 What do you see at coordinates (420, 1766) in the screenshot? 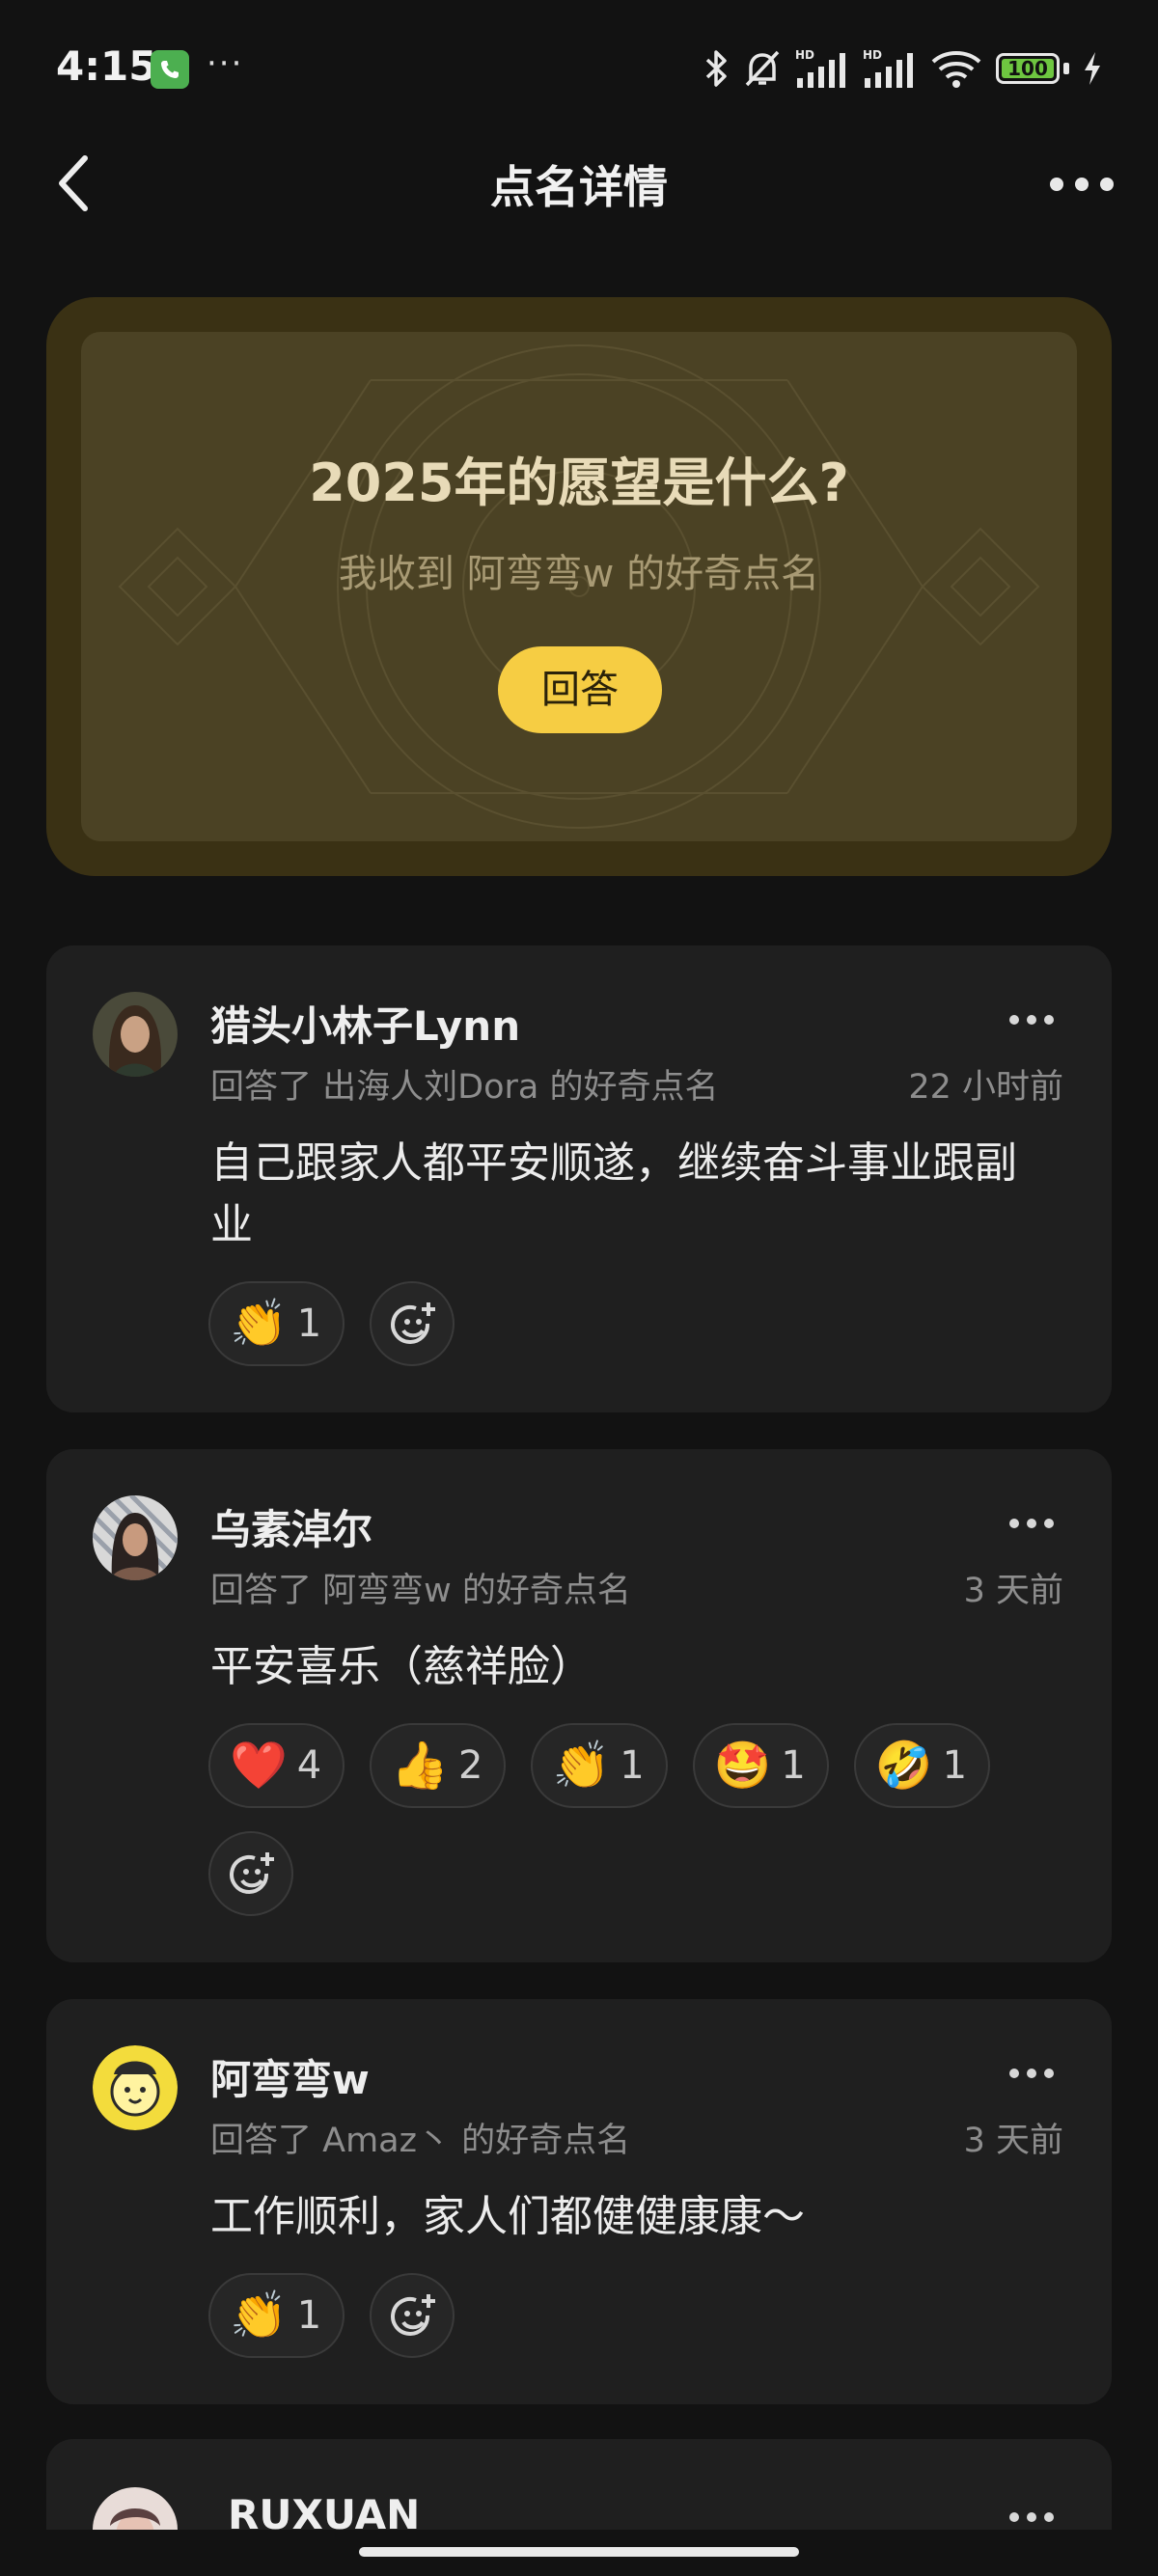
I see `thumbs-up-emoji: 👍` at bounding box center [420, 1766].